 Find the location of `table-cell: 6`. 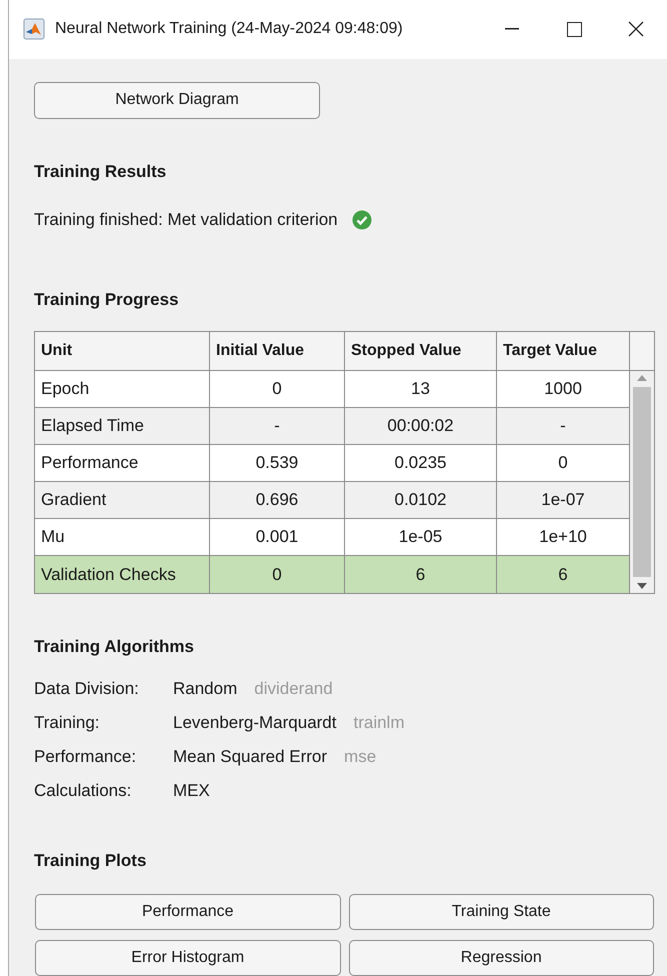

table-cell: 6 is located at coordinates (421, 574).